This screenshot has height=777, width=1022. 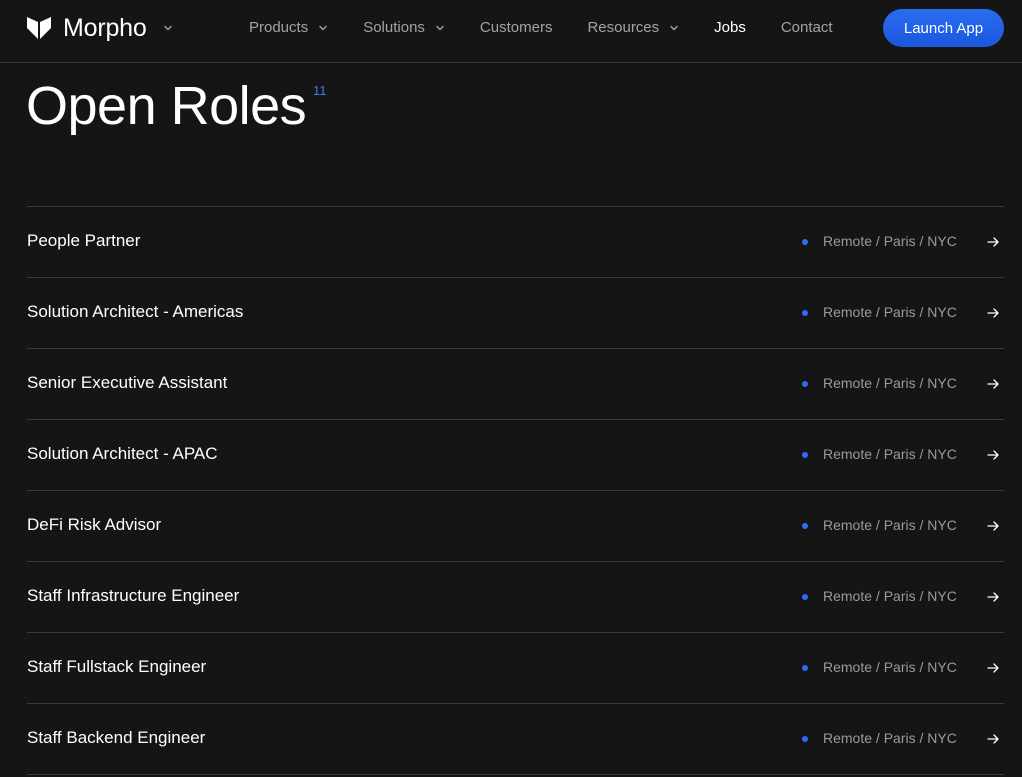 What do you see at coordinates (279, 27) in the screenshot?
I see `nav-item-label: Products` at bounding box center [279, 27].